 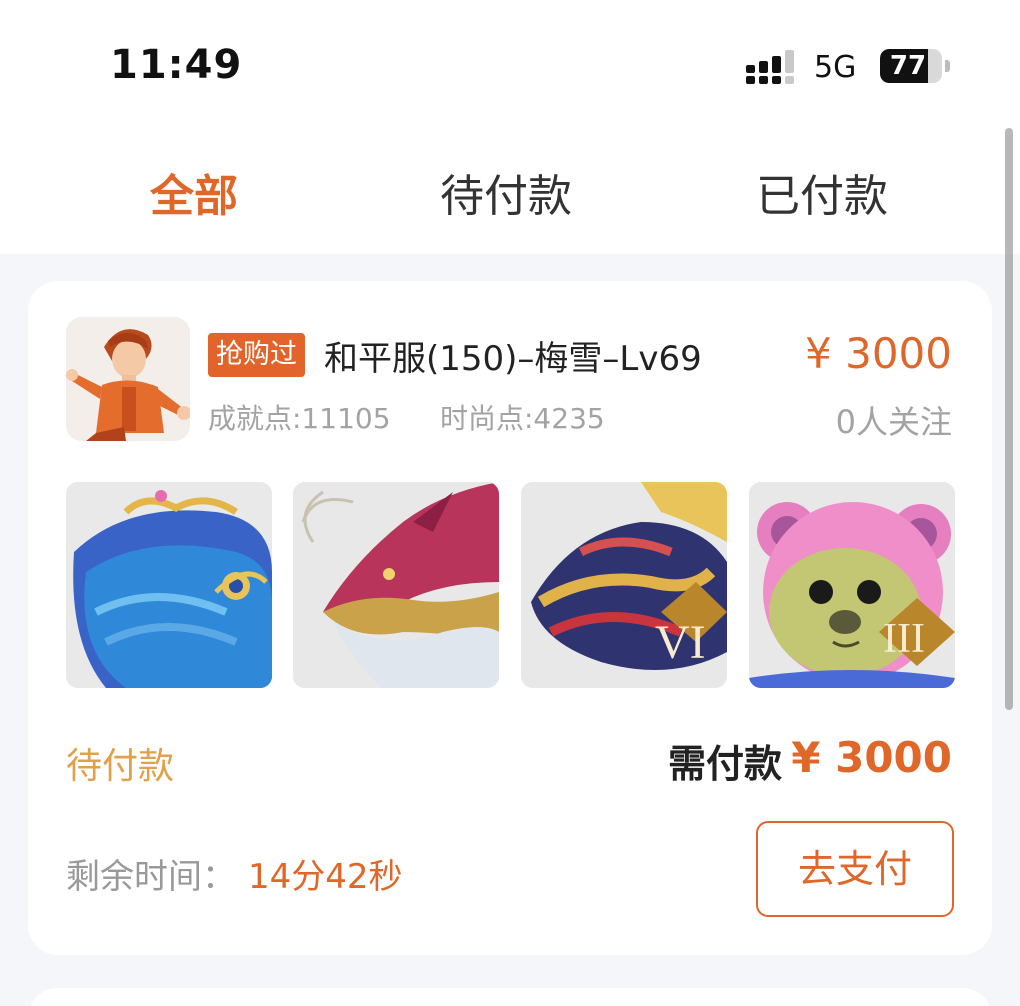 I want to click on remaining-time-label: 剩余时间：, so click(x=151, y=877).